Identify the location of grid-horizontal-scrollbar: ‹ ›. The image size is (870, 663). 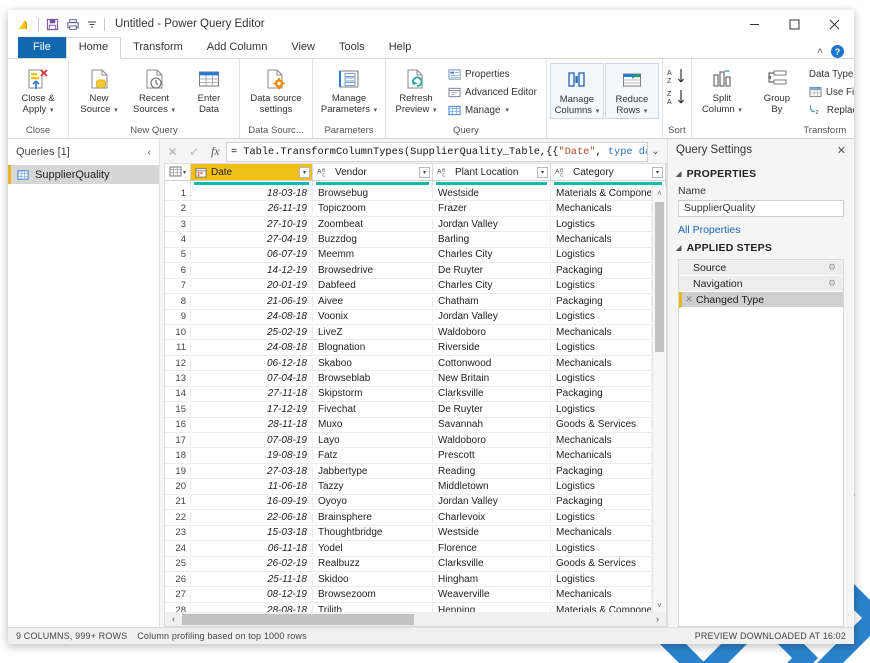
(415, 619).